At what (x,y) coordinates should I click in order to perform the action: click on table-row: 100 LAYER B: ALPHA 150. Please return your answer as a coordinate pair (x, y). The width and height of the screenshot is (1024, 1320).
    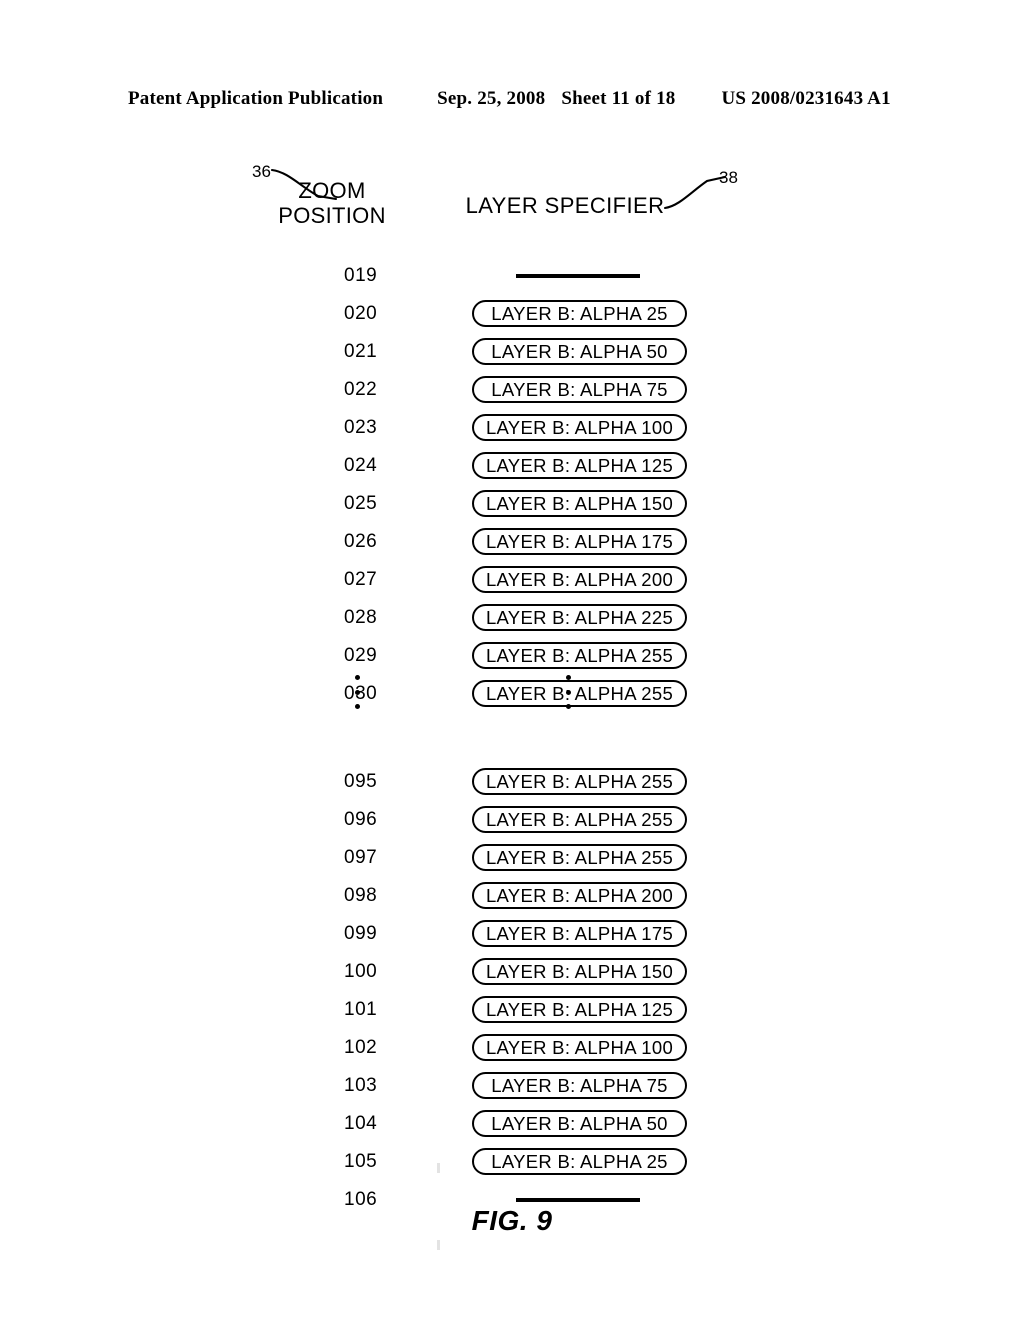
    Looking at the image, I should click on (520, 972).